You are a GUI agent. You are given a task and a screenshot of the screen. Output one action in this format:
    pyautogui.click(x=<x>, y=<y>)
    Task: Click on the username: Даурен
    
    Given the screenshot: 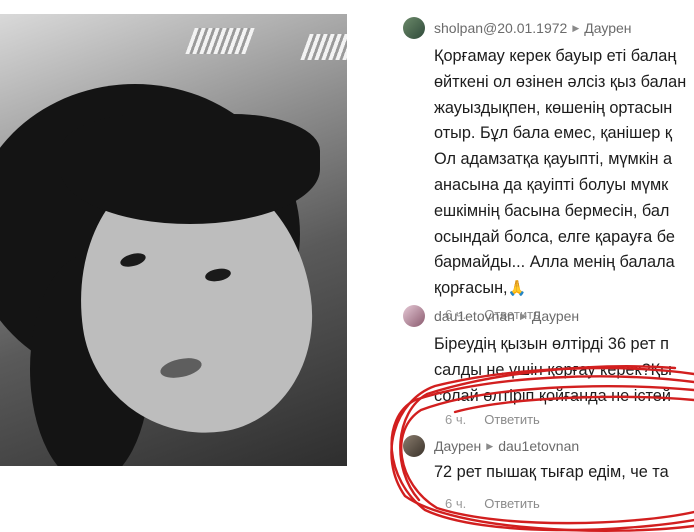 What is the action you would take?
    pyautogui.click(x=457, y=446)
    